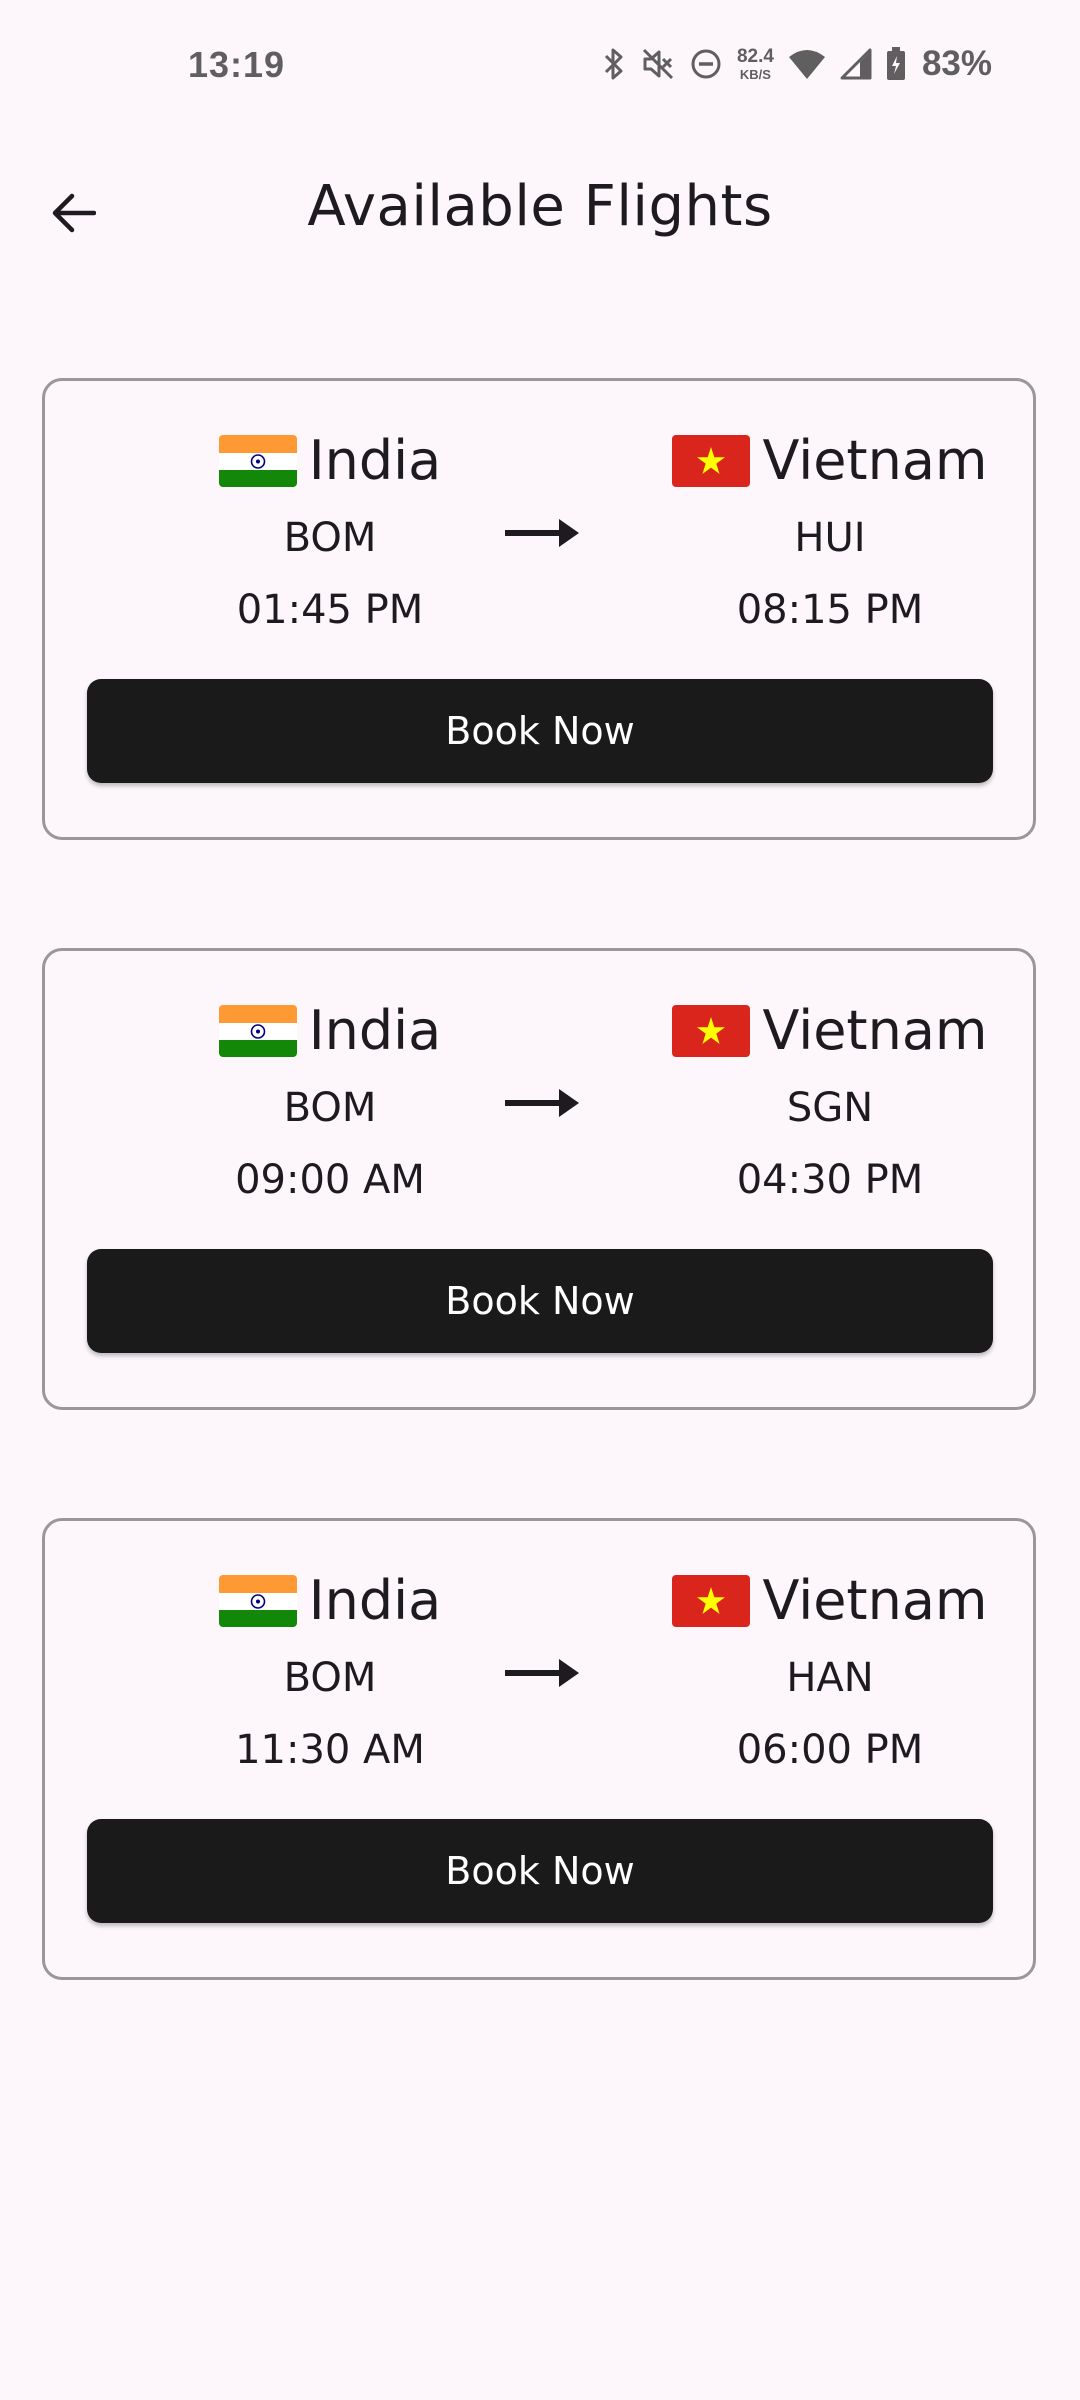  I want to click on page-title: Available Flights, so click(540, 206).